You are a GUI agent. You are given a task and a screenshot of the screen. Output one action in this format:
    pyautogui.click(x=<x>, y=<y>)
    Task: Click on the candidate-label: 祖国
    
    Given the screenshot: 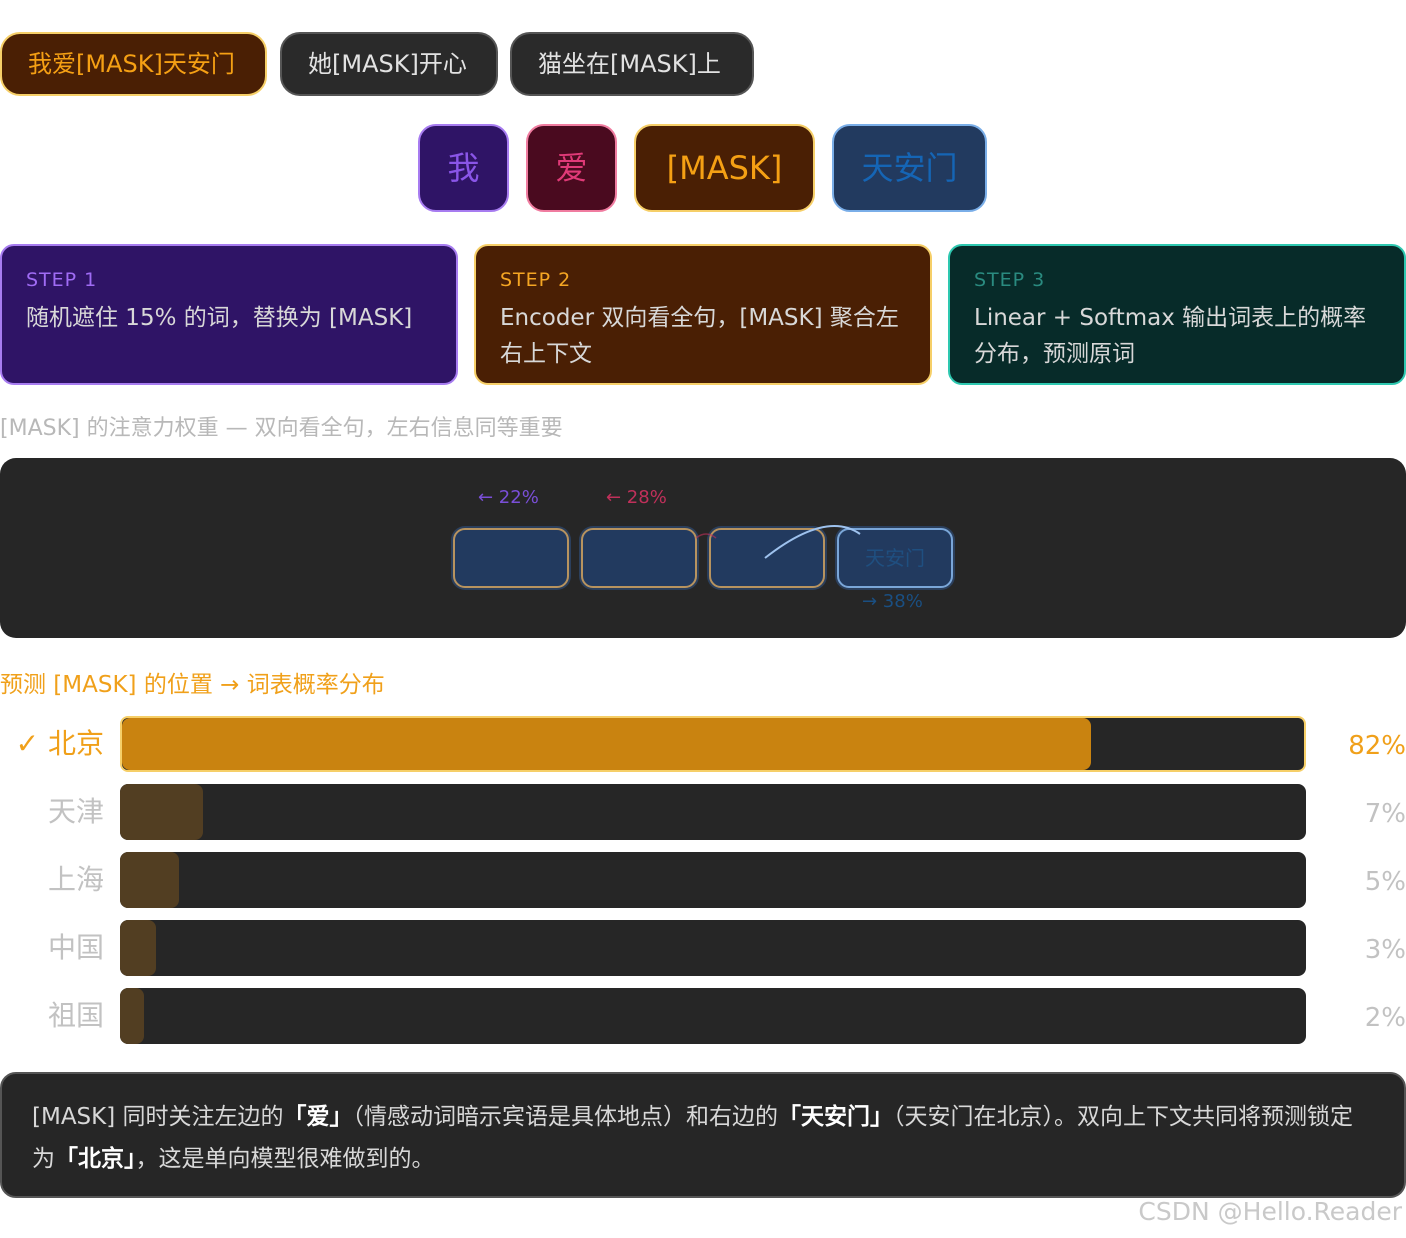 What is the action you would take?
    pyautogui.click(x=75, y=1015)
    